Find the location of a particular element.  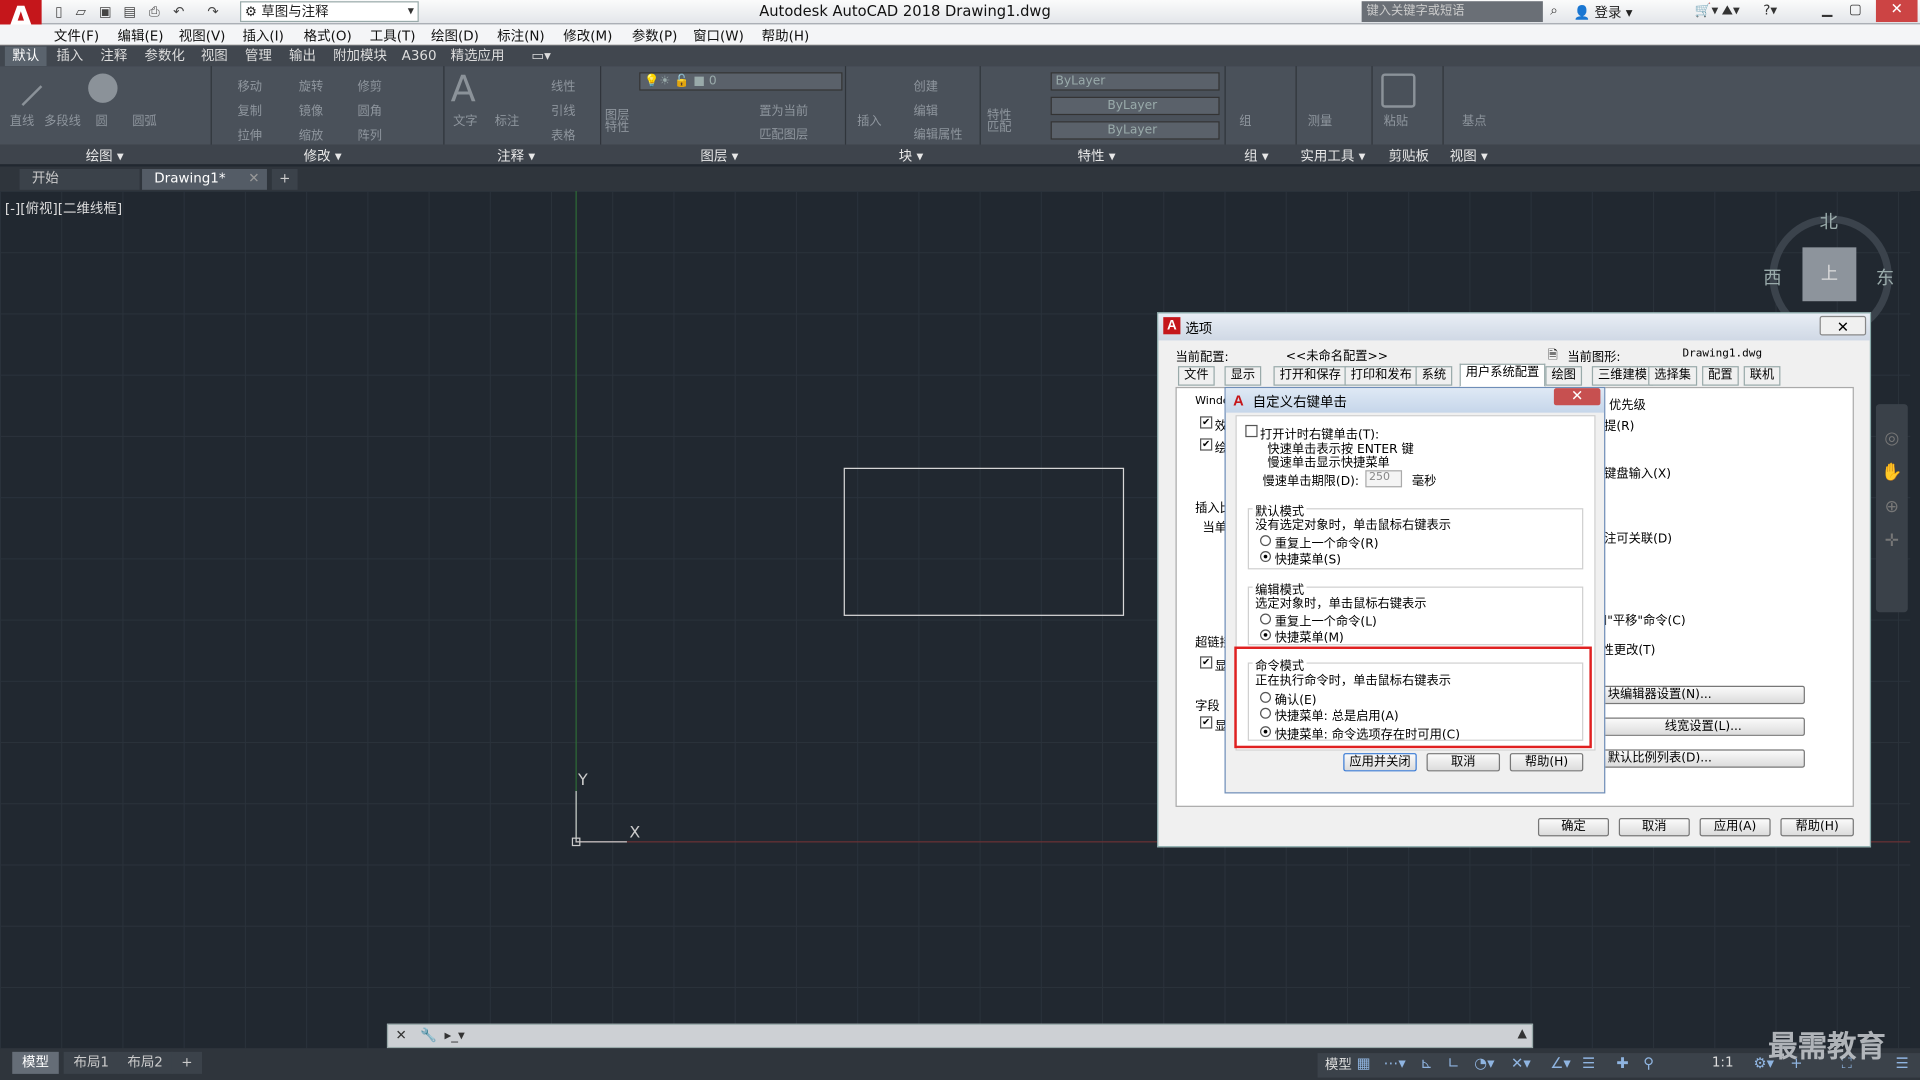

panel-block: 块 ▾ is located at coordinates (911, 156).